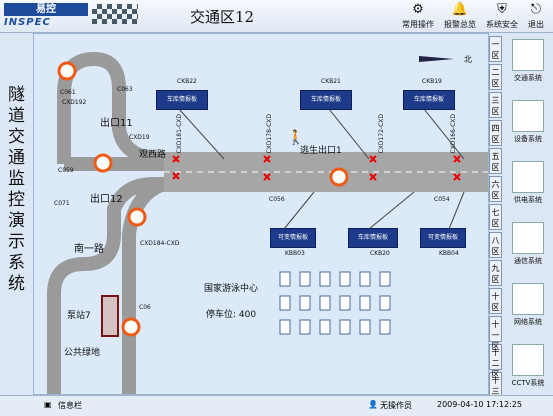 Image resolution: width=553 pixels, height=416 pixels. I want to click on equipment-icon, so click(528, 116).